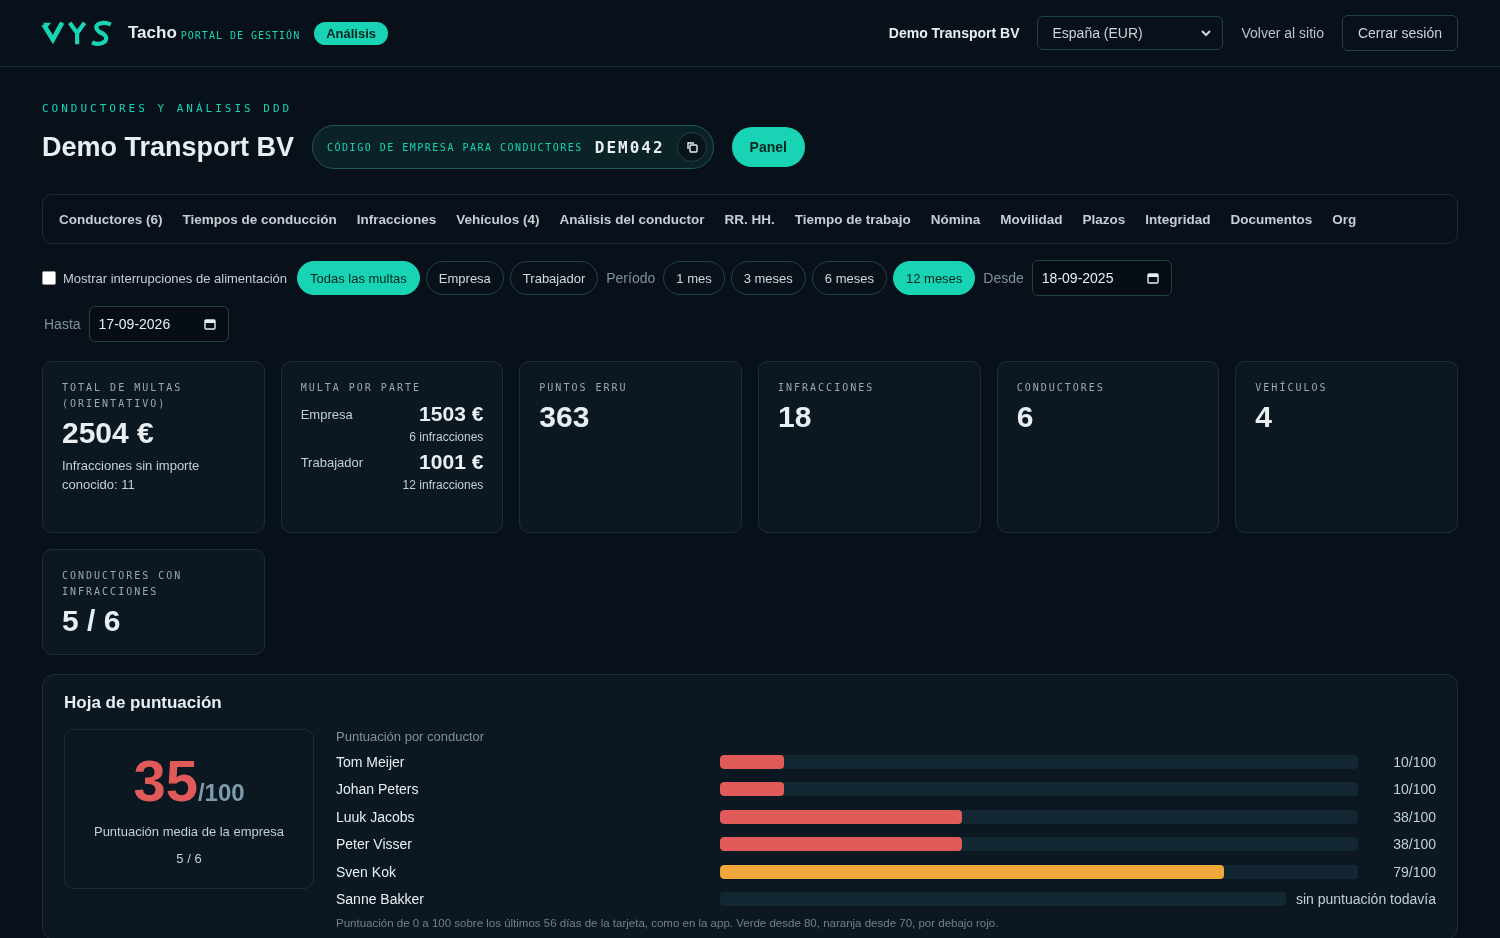 This screenshot has width=1500, height=938. What do you see at coordinates (636, 219) in the screenshot?
I see `tab: Análisis del conductor` at bounding box center [636, 219].